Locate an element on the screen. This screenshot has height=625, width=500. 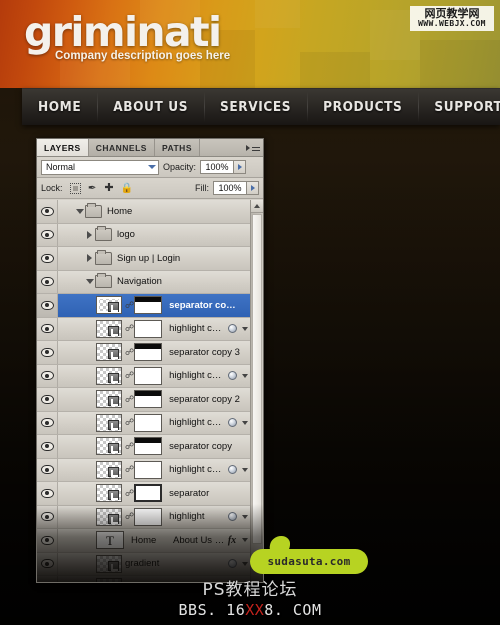
layer-row-highlight-copy-4: ☍ highlight copy 4 is located at coordinates (150, 329).